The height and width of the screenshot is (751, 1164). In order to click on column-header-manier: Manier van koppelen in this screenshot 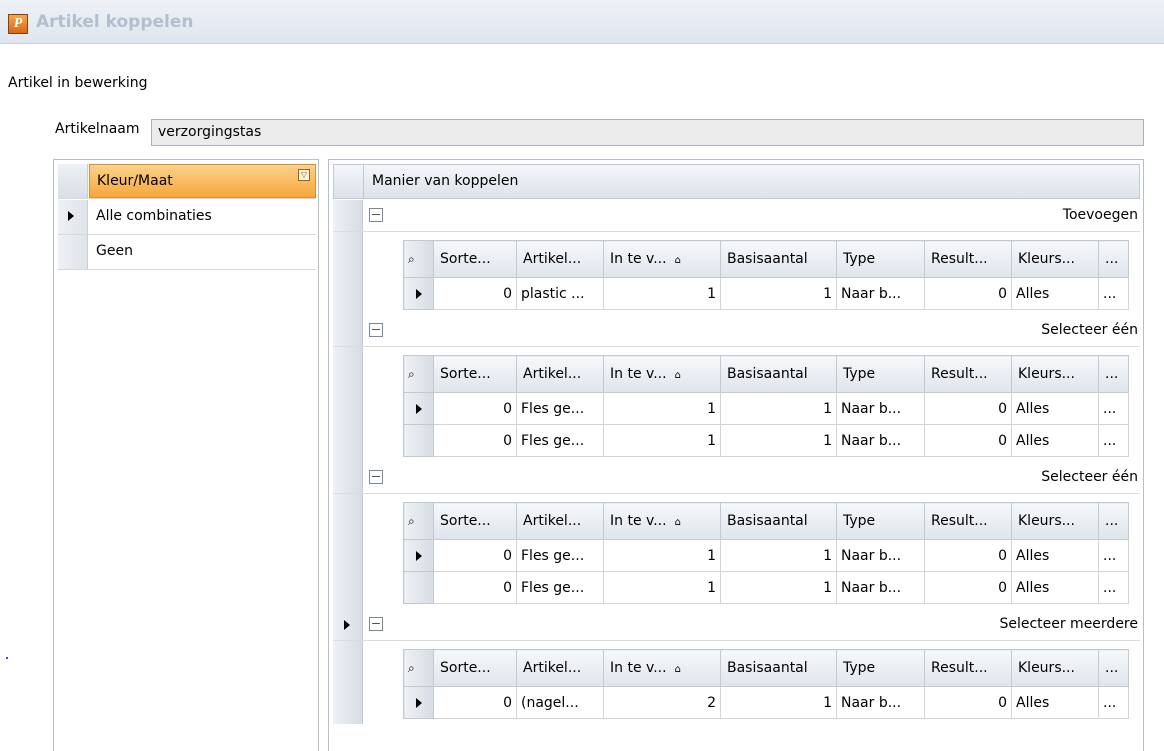, I will do `click(445, 181)`.